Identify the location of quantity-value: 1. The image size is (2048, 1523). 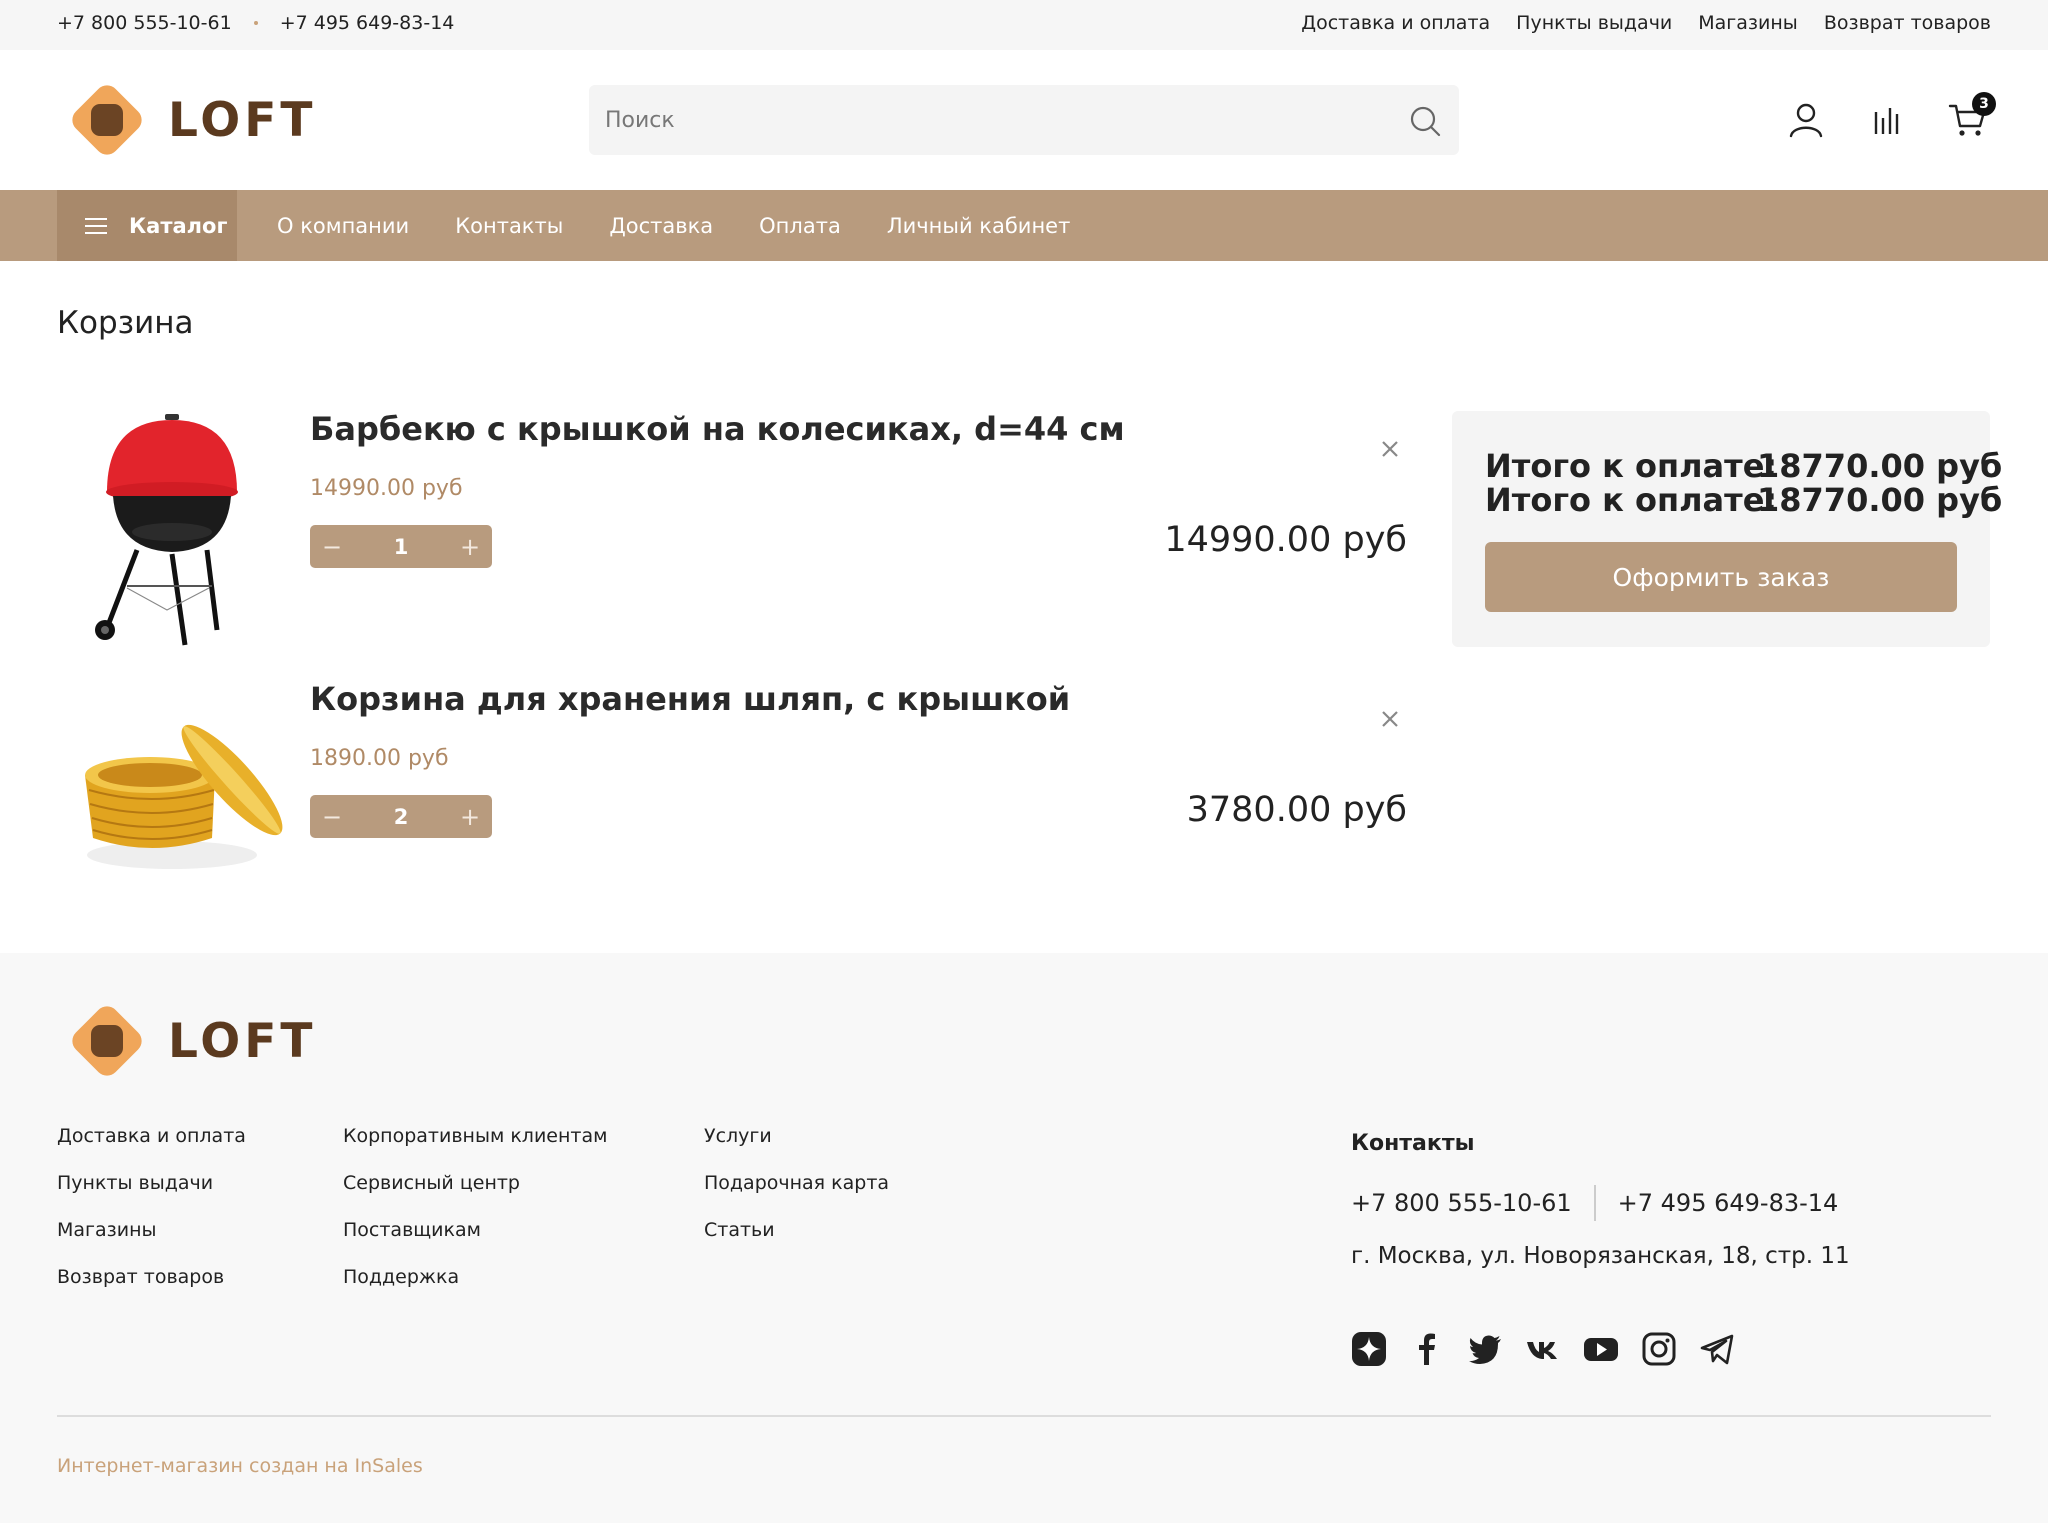
(401, 547).